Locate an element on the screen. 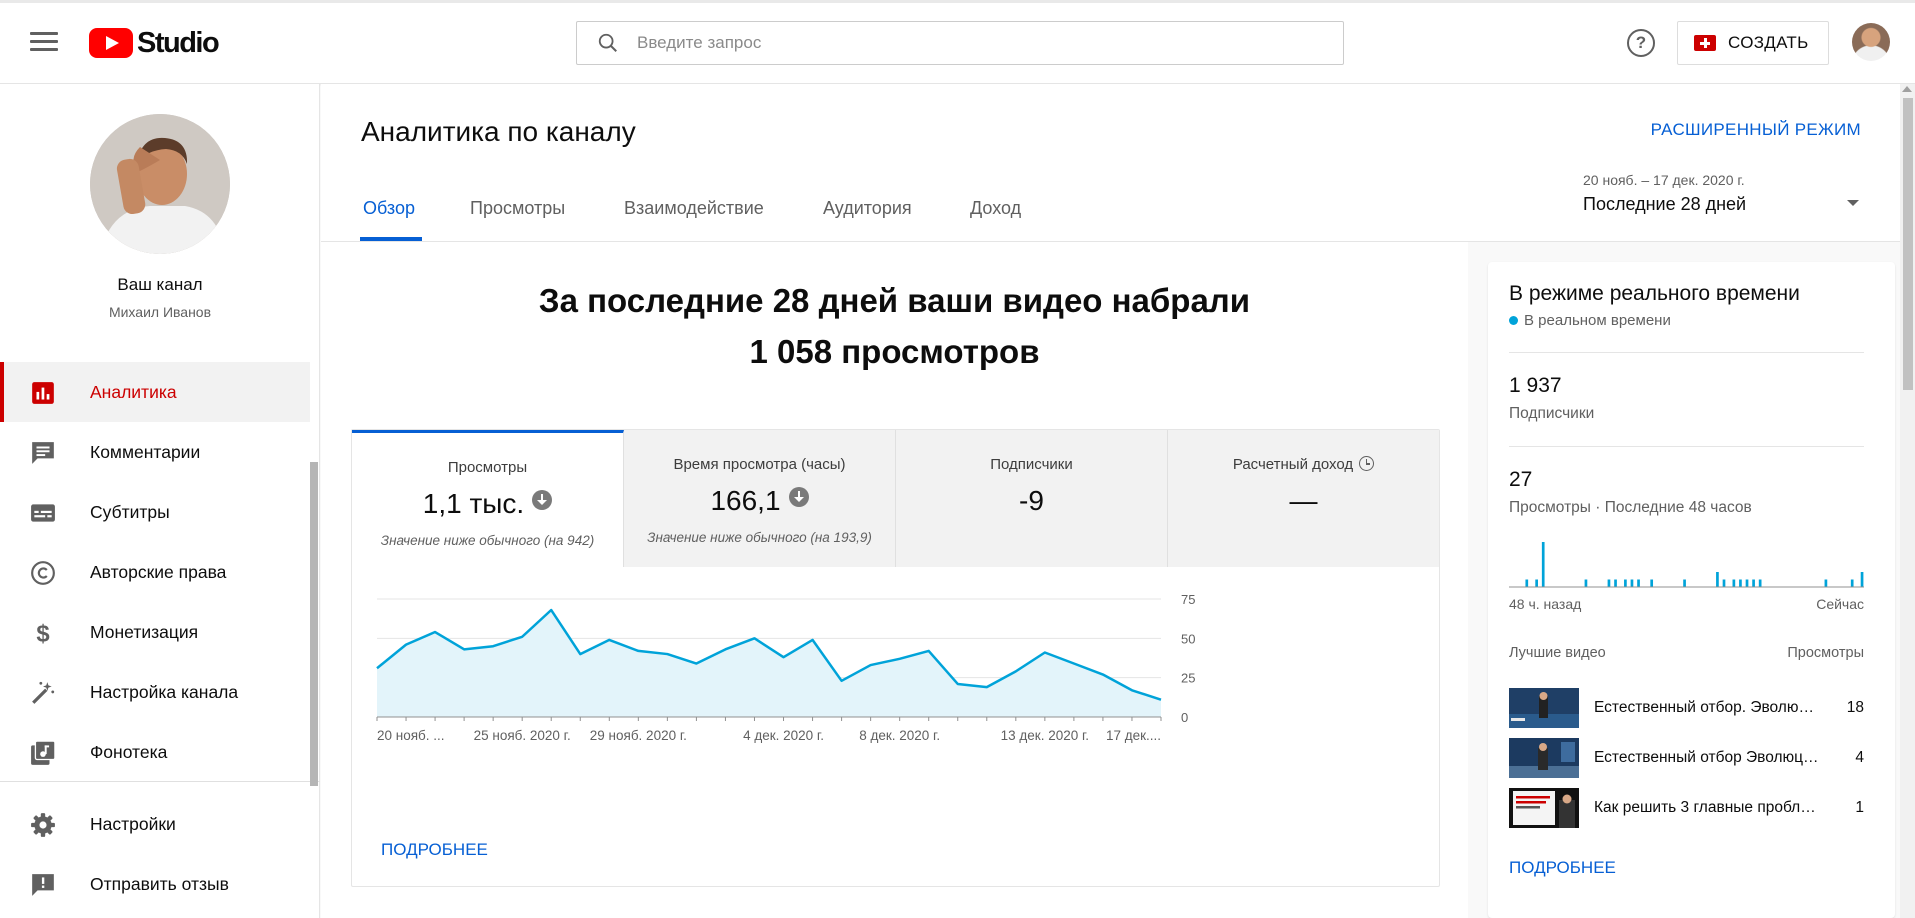  analytics-icon is located at coordinates (43, 393).